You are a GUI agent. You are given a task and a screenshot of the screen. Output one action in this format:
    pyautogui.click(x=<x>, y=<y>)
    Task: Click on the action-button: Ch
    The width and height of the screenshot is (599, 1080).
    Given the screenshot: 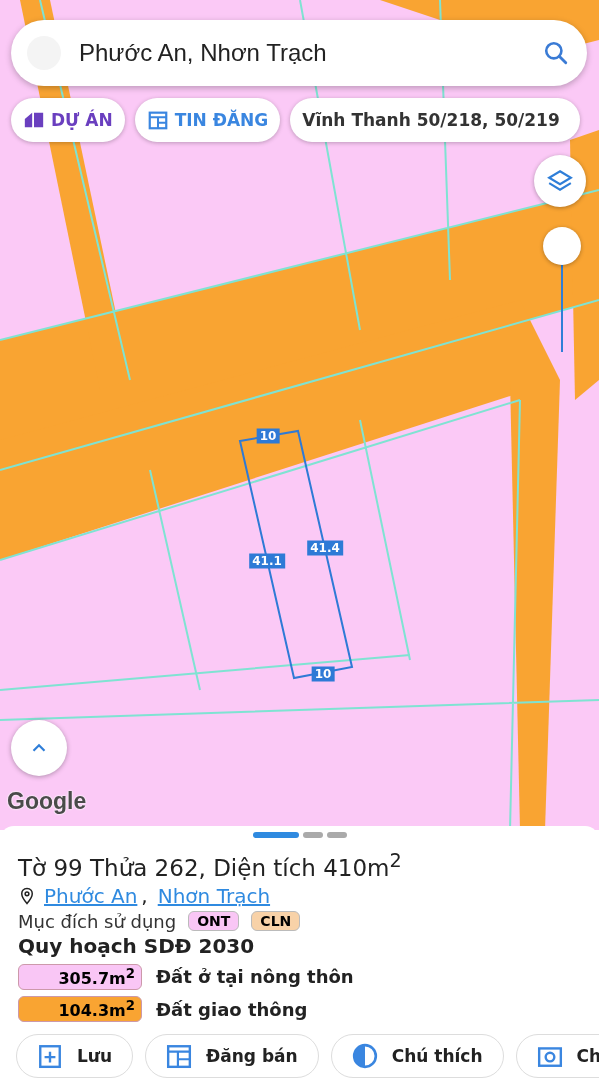 What is the action you would take?
    pyautogui.click(x=557, y=1056)
    